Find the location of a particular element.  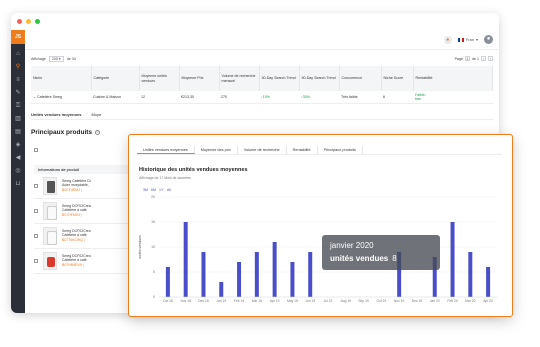

col-profitability: Rentabilité is located at coordinates (453, 78).